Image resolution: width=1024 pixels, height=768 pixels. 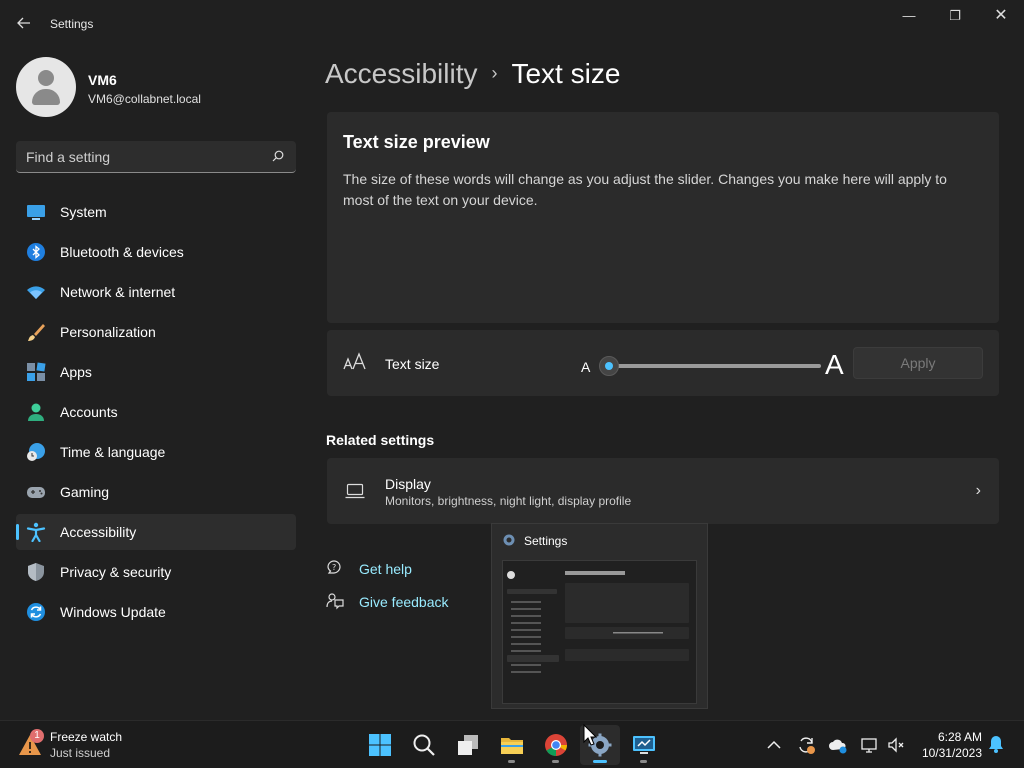 I want to click on preview-title: Text size preview, so click(x=416, y=142).